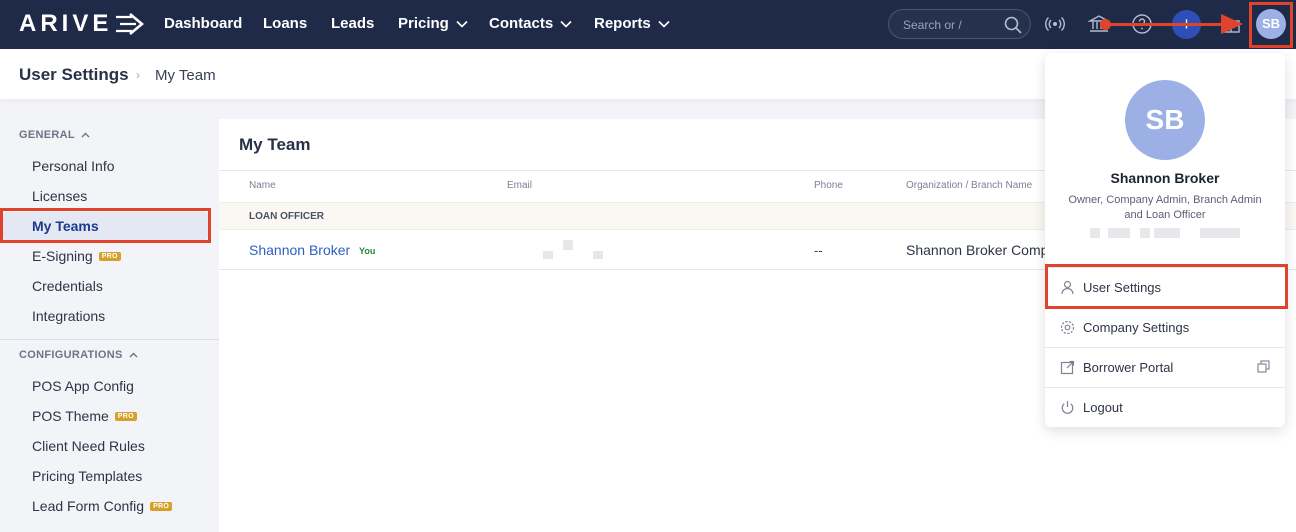  I want to click on highlight-user-settings, so click(1166, 286).